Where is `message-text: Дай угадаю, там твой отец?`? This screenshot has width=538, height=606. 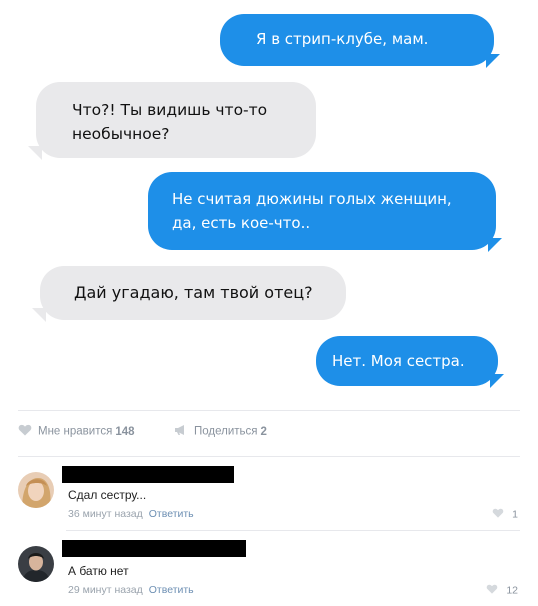
message-text: Дай угадаю, там твой отец? is located at coordinates (193, 292).